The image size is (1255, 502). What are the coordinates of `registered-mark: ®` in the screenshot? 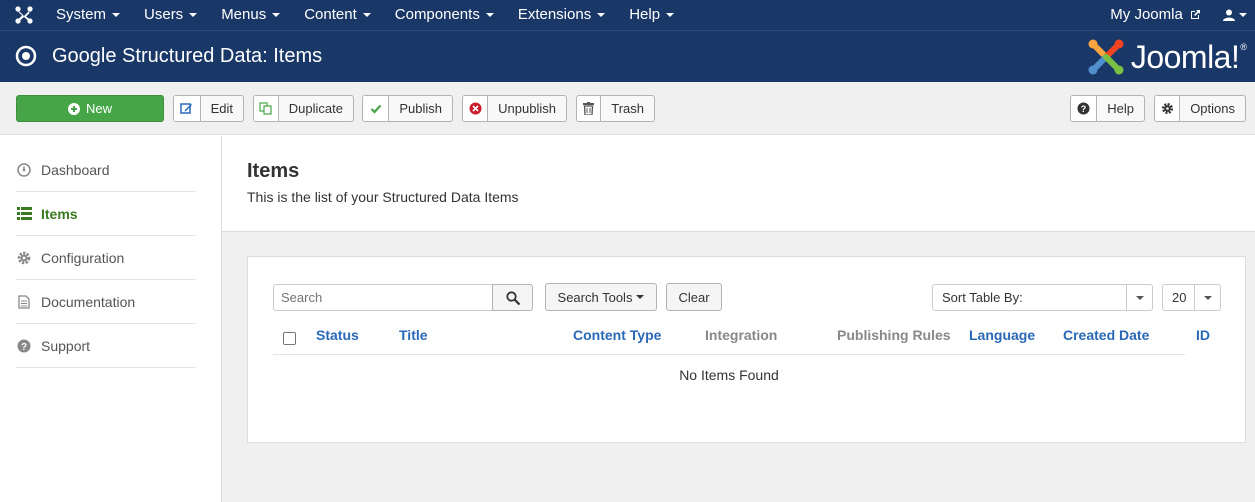 It's located at (1243, 47).